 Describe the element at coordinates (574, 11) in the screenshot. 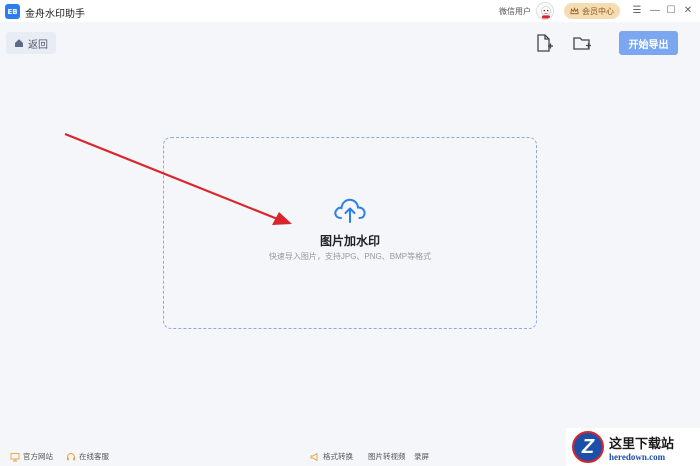

I see `crown-icon` at that location.